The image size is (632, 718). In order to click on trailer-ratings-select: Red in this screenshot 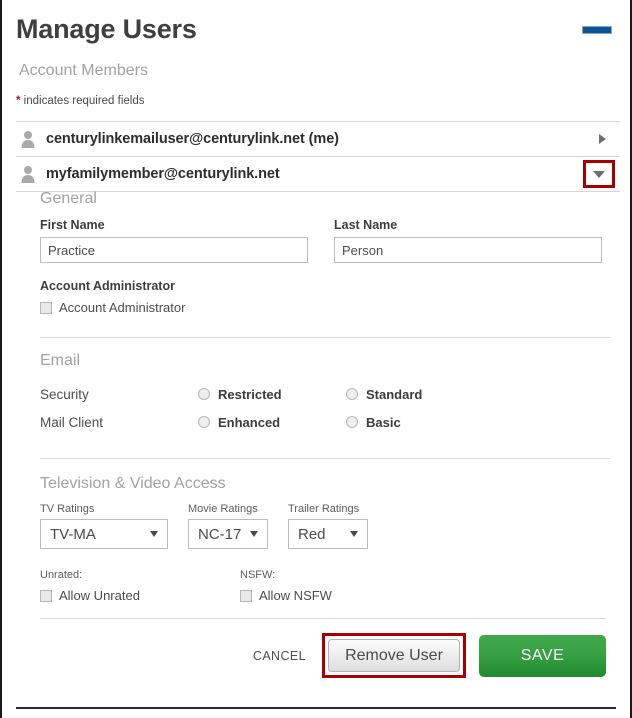, I will do `click(328, 534)`.